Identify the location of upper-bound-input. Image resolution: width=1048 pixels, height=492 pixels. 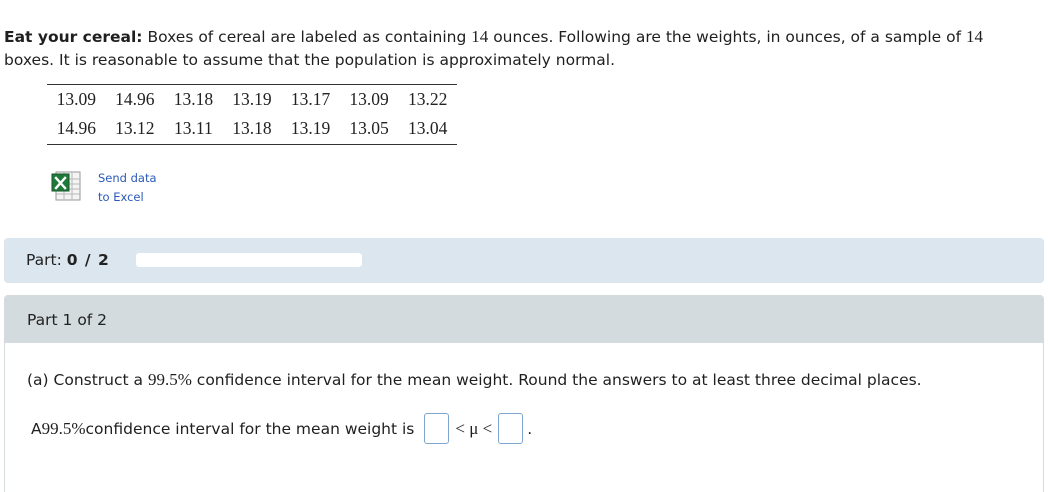
(511, 428).